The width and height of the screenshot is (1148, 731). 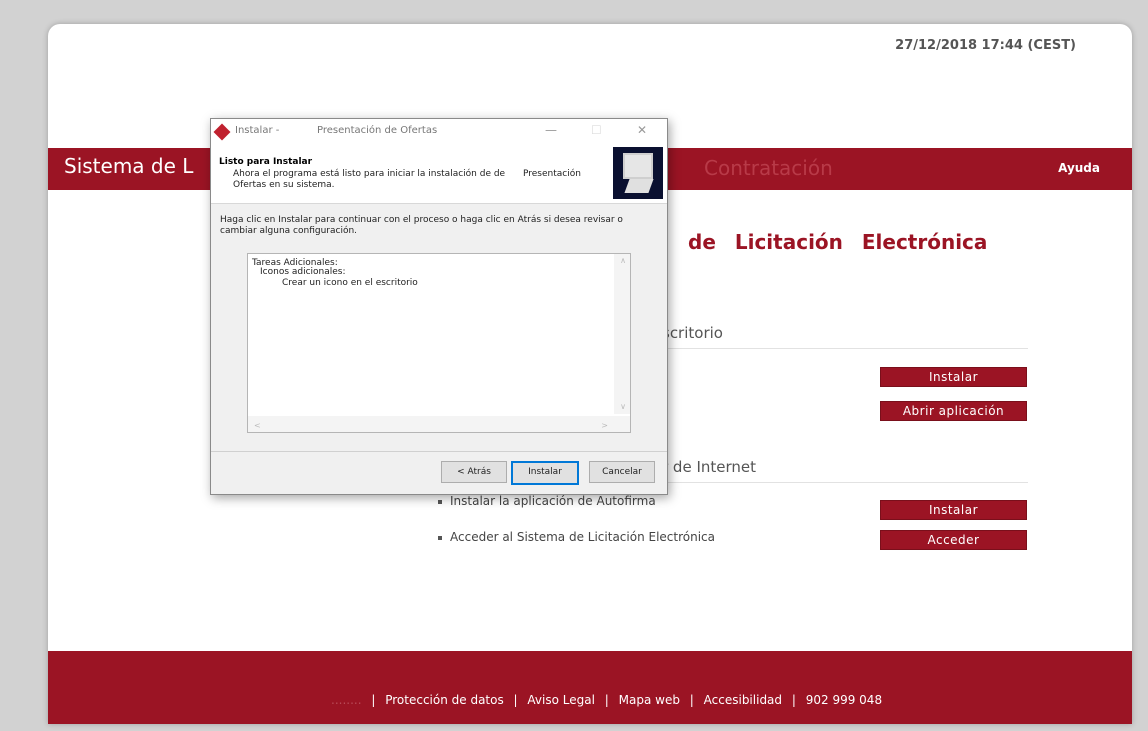 I want to click on footer-link-privacy: Protección de datos, so click(x=444, y=700).